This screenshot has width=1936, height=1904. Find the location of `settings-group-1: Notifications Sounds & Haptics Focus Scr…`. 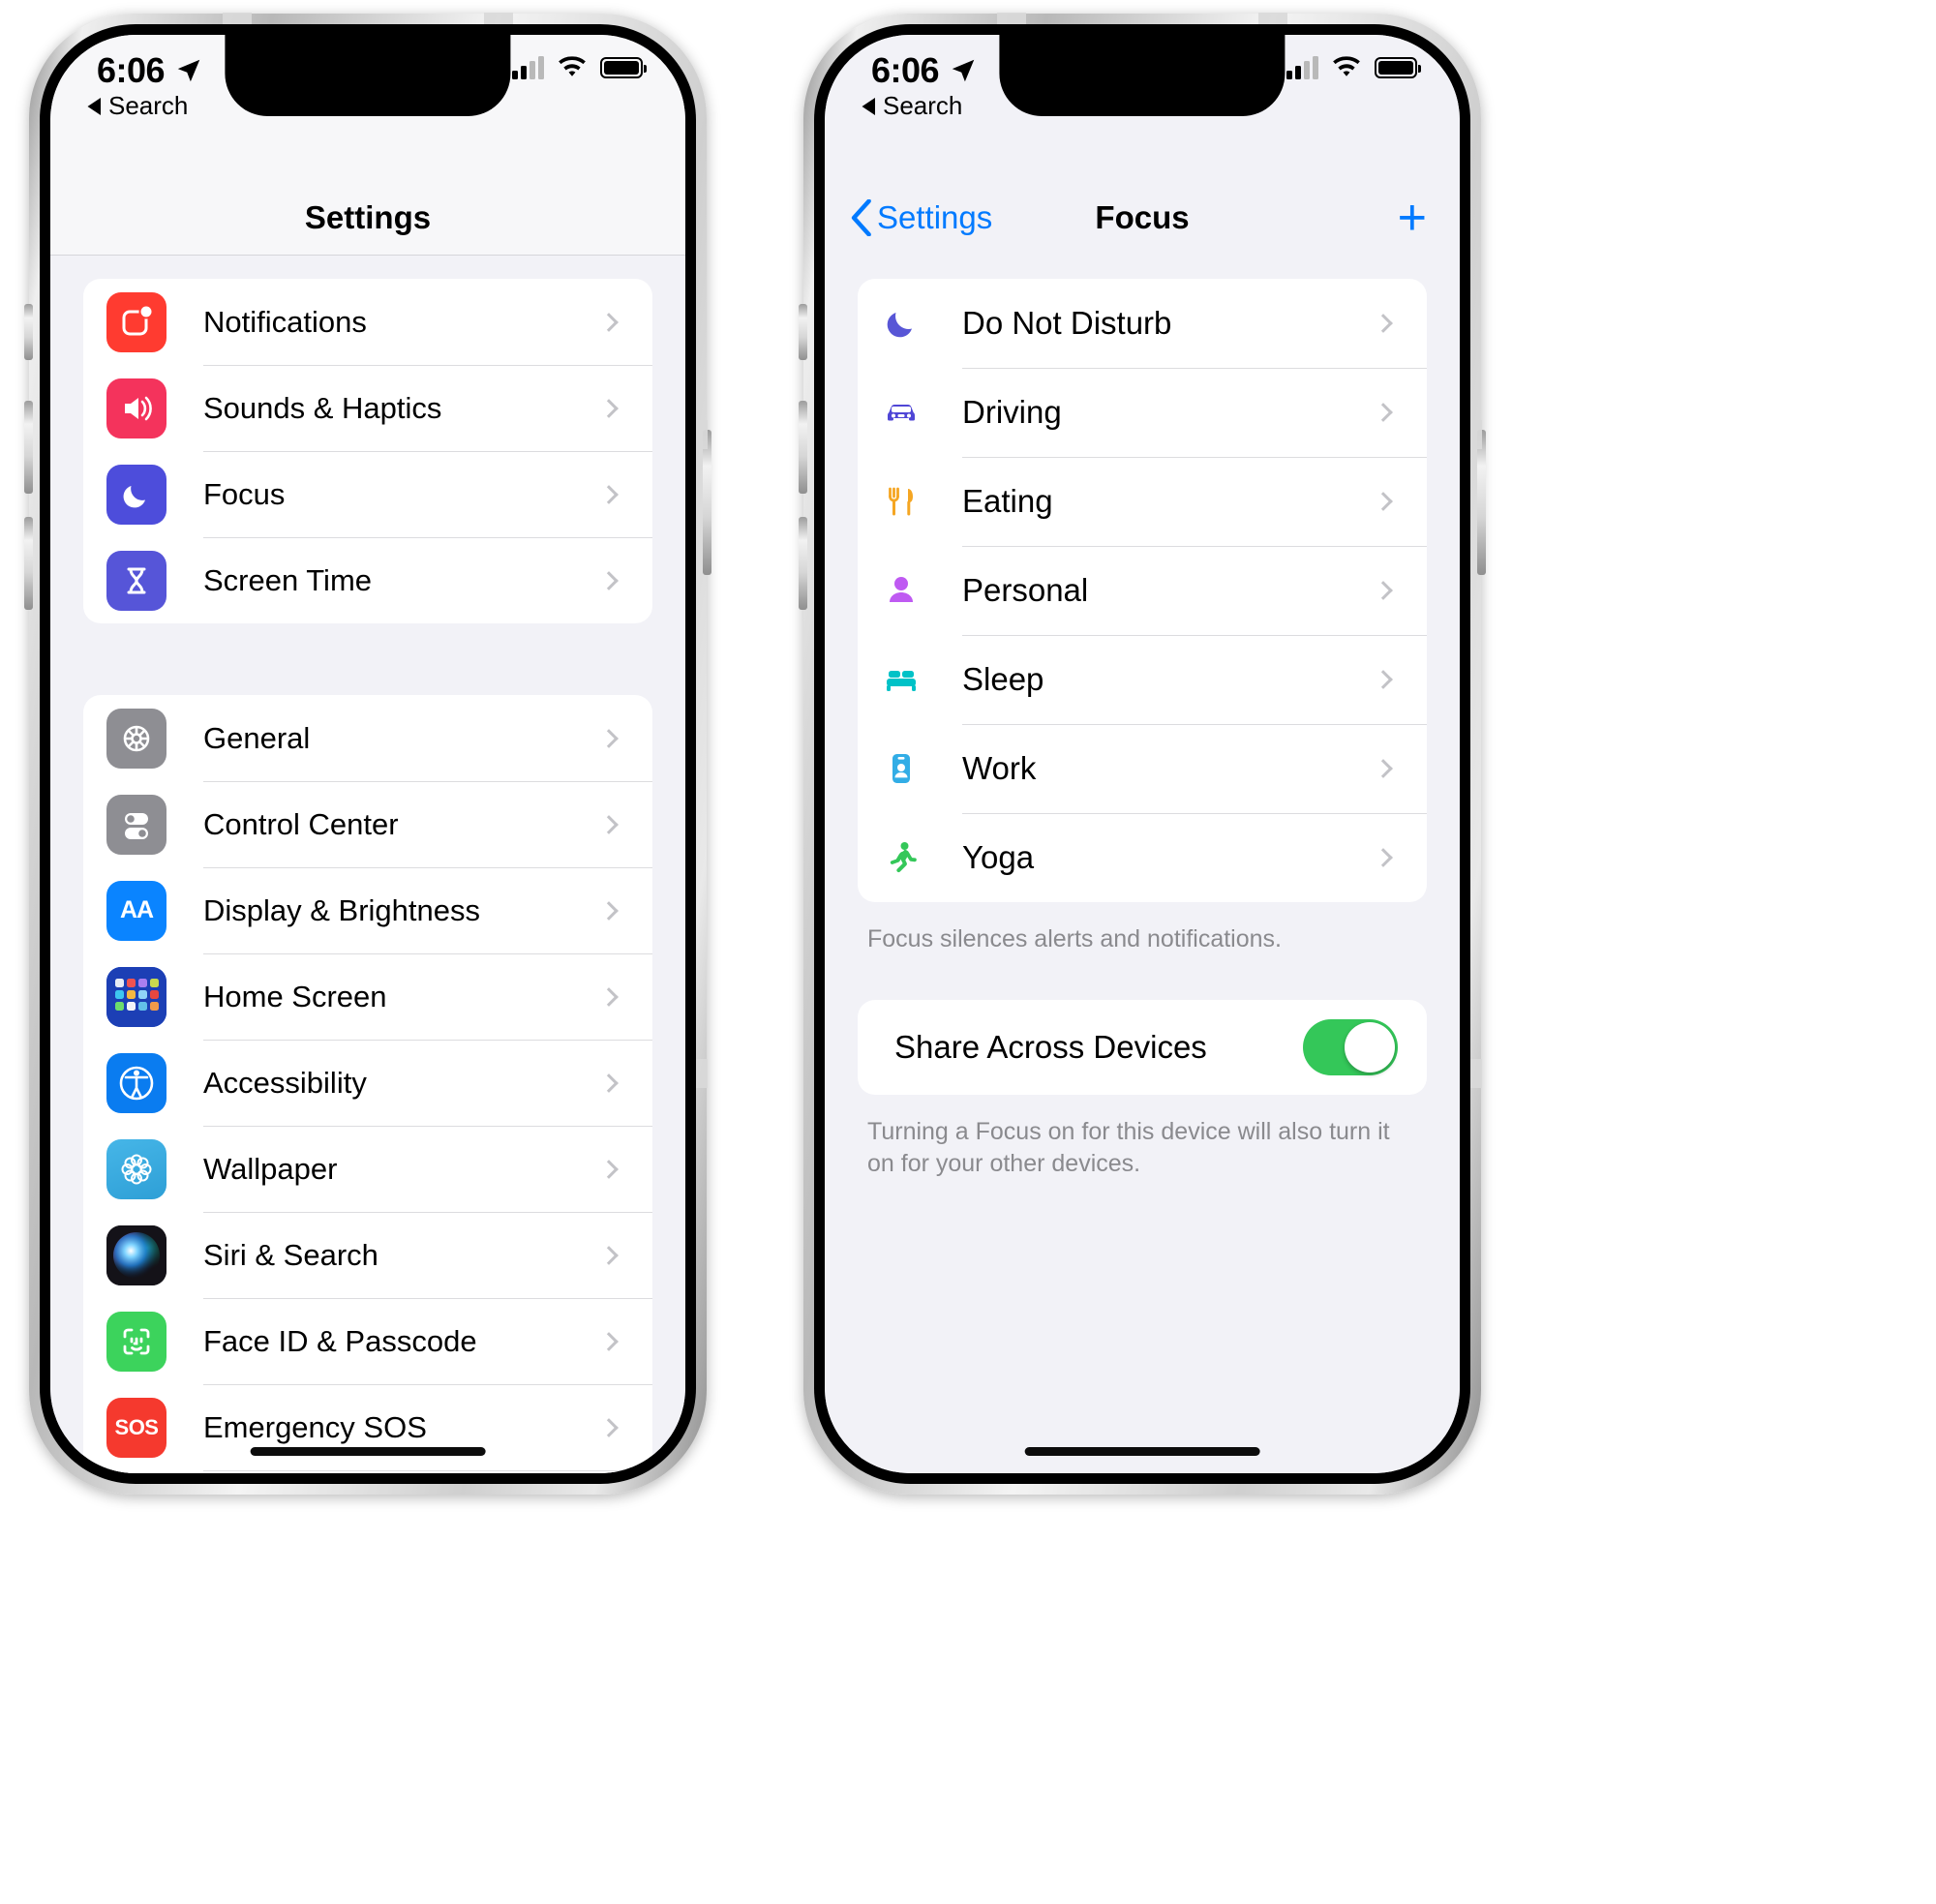

settings-group-1: Notifications Sounds & Haptics Focus Scr… is located at coordinates (367, 451).